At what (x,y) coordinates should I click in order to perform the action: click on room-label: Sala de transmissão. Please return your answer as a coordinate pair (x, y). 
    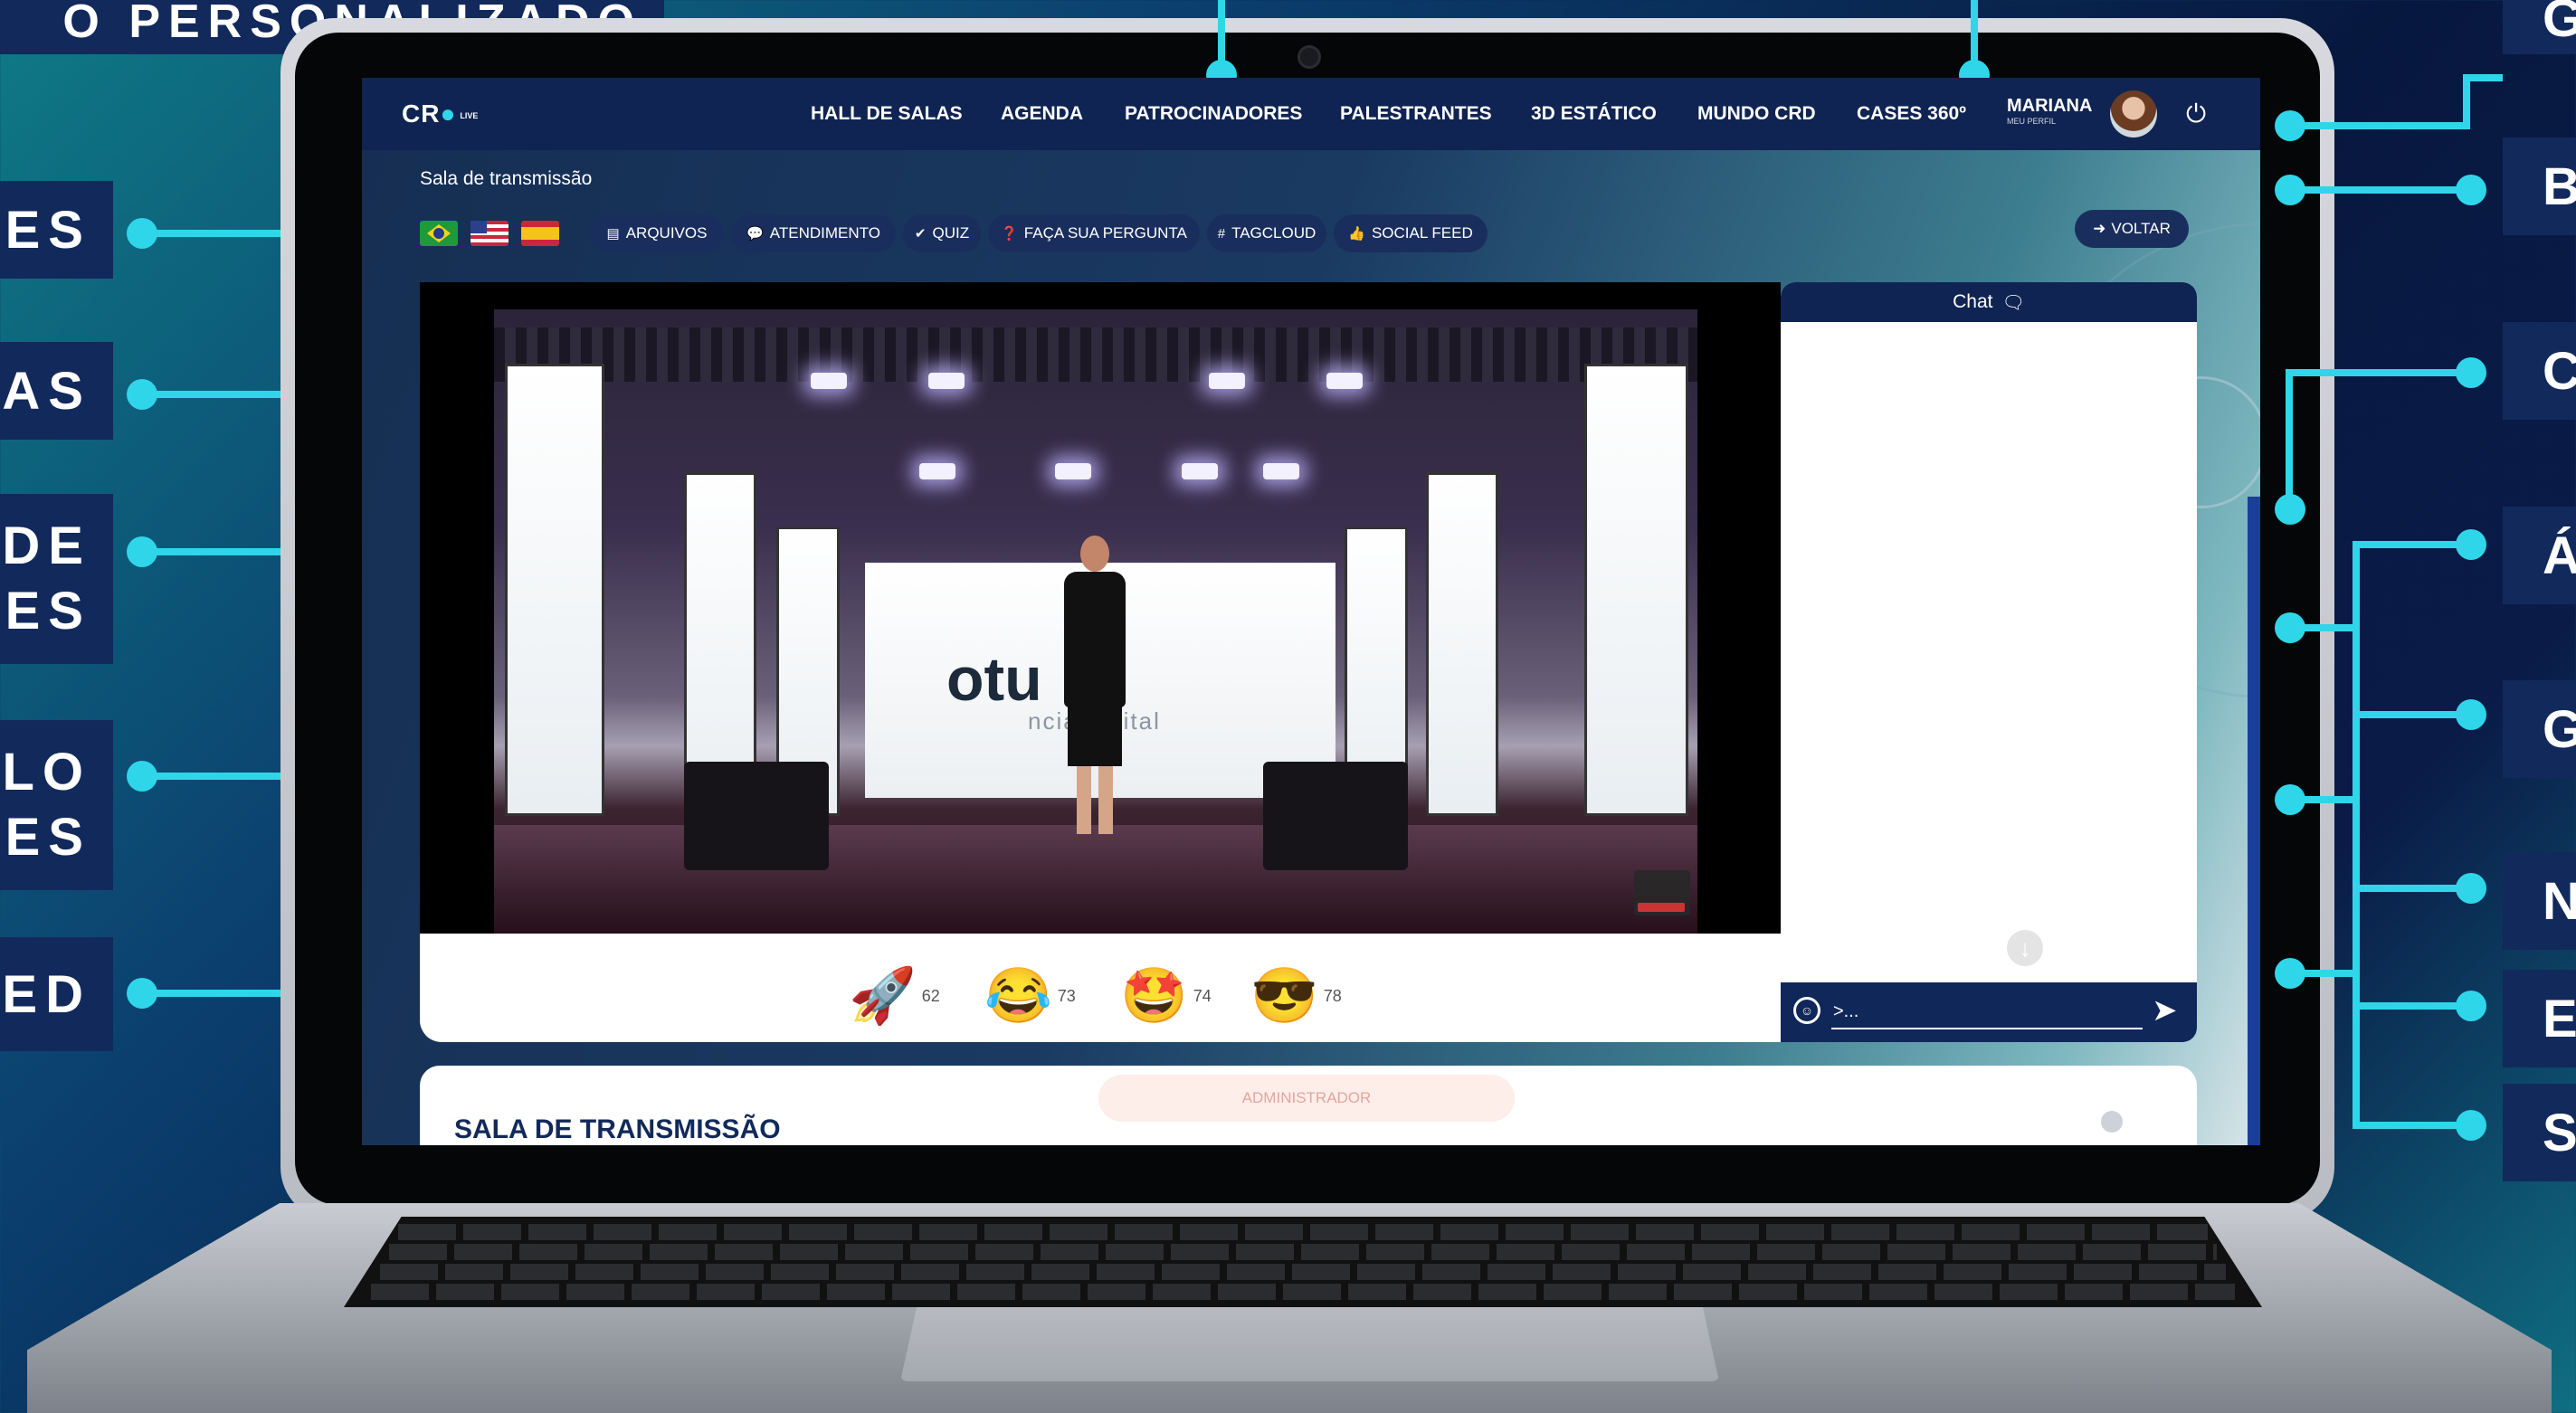
    Looking at the image, I should click on (507, 178).